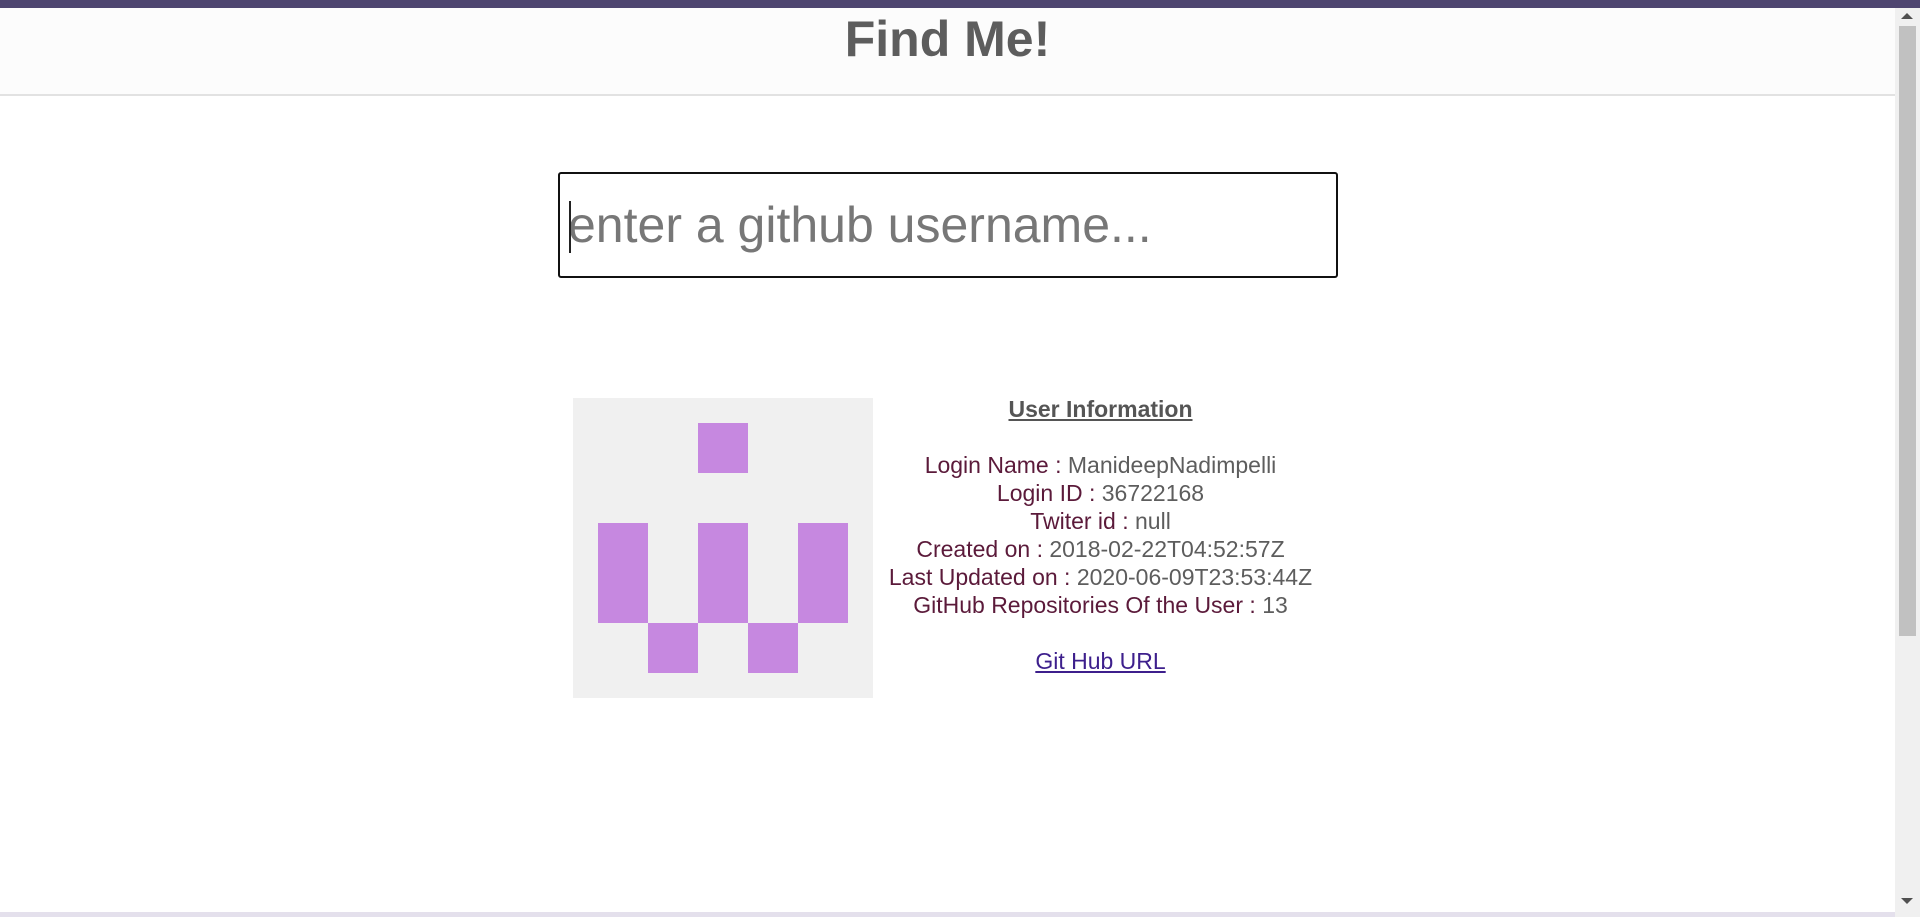 The width and height of the screenshot is (1920, 917). Describe the element at coordinates (1153, 493) in the screenshot. I see `login-id-value: 36722168` at that location.